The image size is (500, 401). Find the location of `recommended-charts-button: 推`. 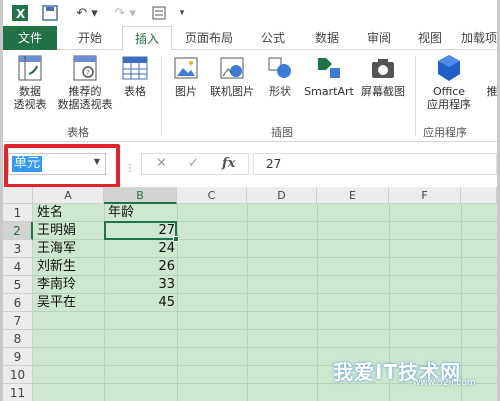

recommended-charts-button: 推 is located at coordinates (492, 76).